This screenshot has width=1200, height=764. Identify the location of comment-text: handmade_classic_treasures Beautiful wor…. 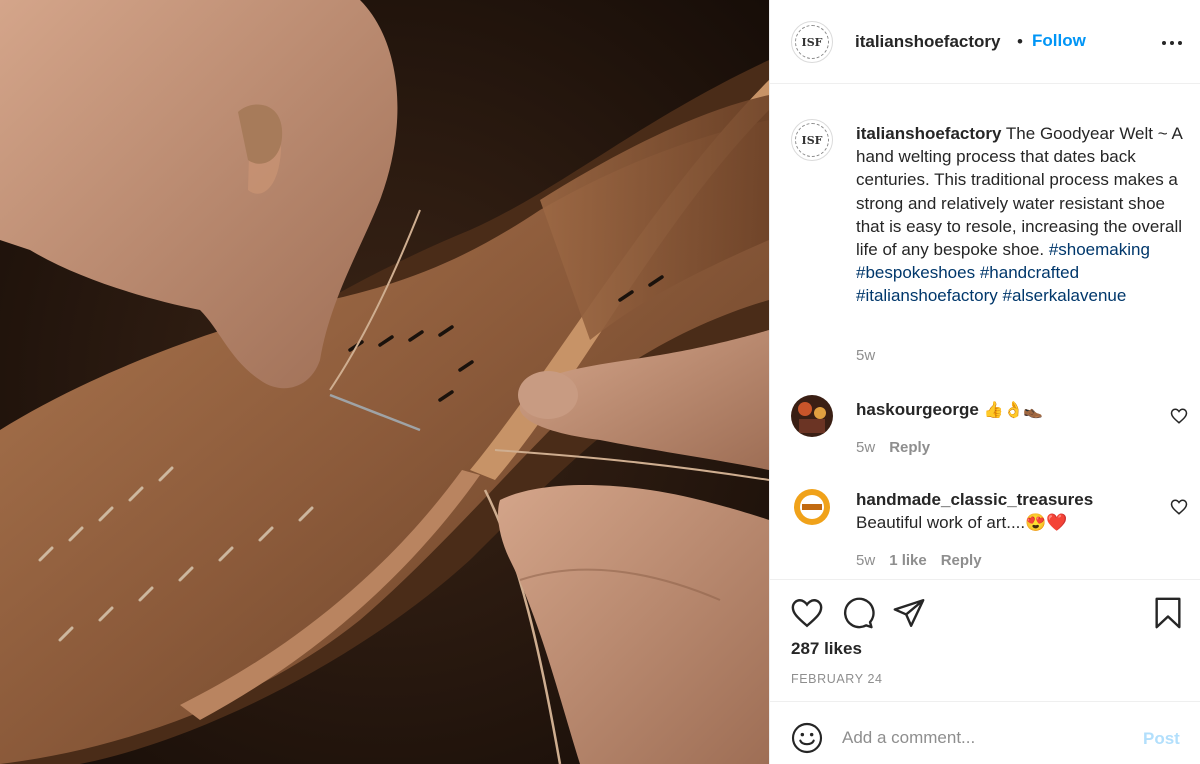
(1006, 511).